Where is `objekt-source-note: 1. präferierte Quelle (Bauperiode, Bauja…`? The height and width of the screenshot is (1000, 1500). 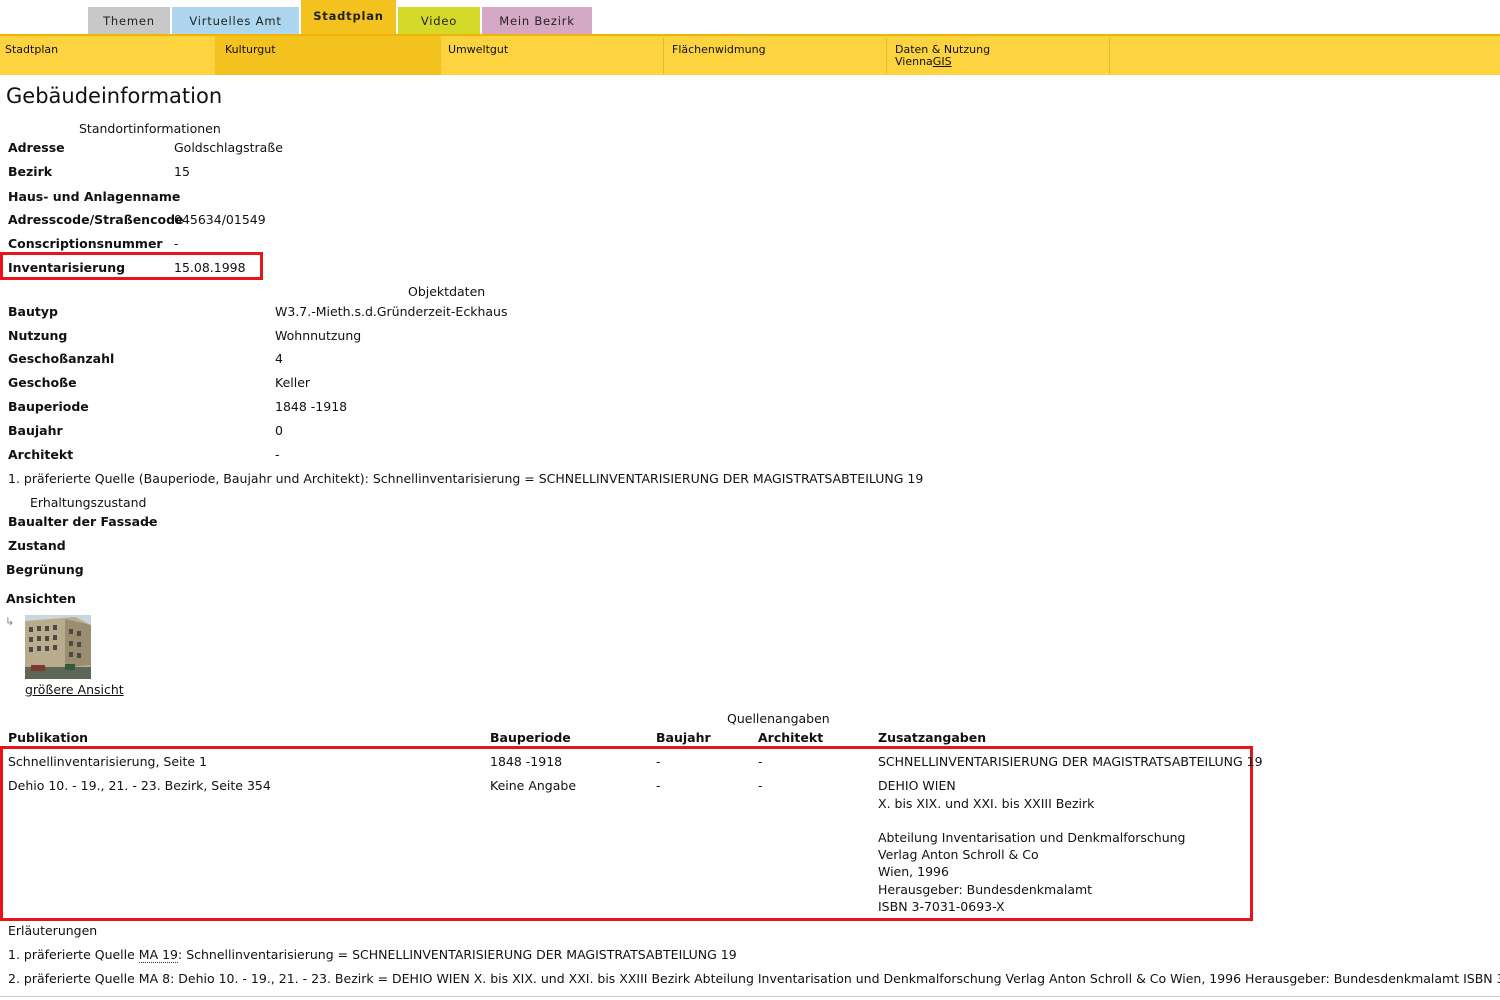 objekt-source-note: 1. präferierte Quelle (Bauperiode, Bauja… is located at coordinates (466, 478).